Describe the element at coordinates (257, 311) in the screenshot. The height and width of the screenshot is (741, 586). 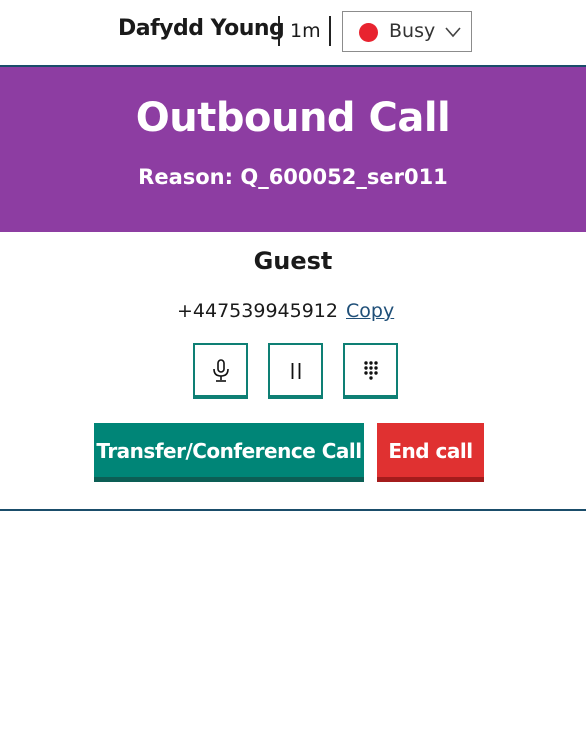
I see `caller-phone-number: +447539945912` at that location.